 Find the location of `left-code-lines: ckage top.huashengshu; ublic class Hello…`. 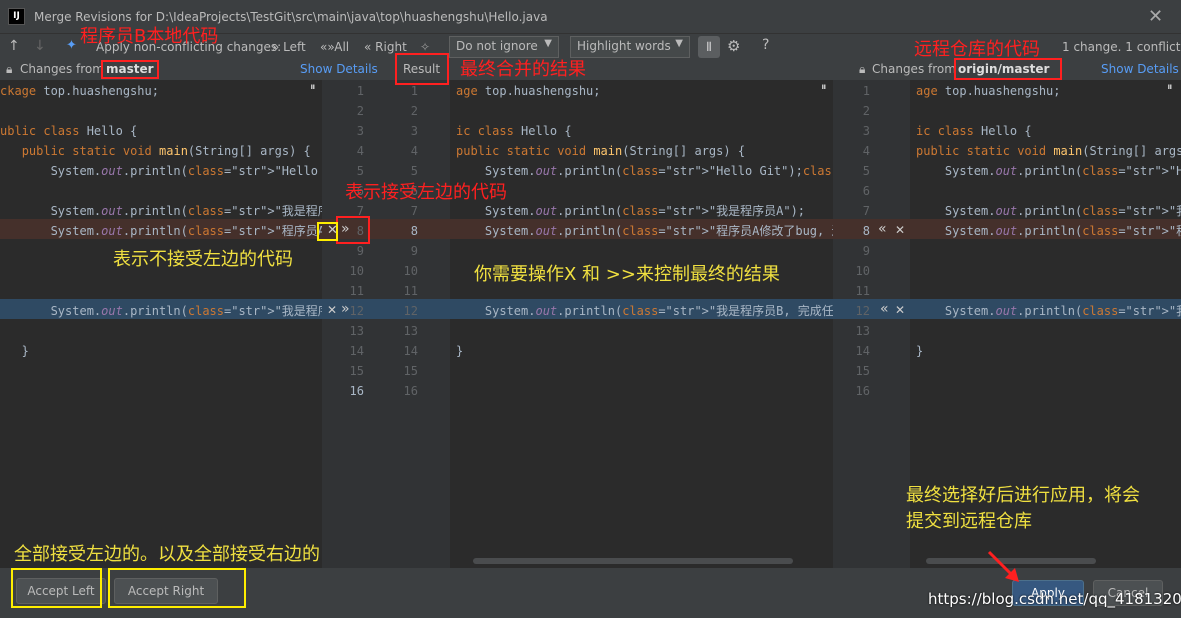

left-code-lines: ckage top.huashengshu; ublic class Hello… is located at coordinates (161, 221).